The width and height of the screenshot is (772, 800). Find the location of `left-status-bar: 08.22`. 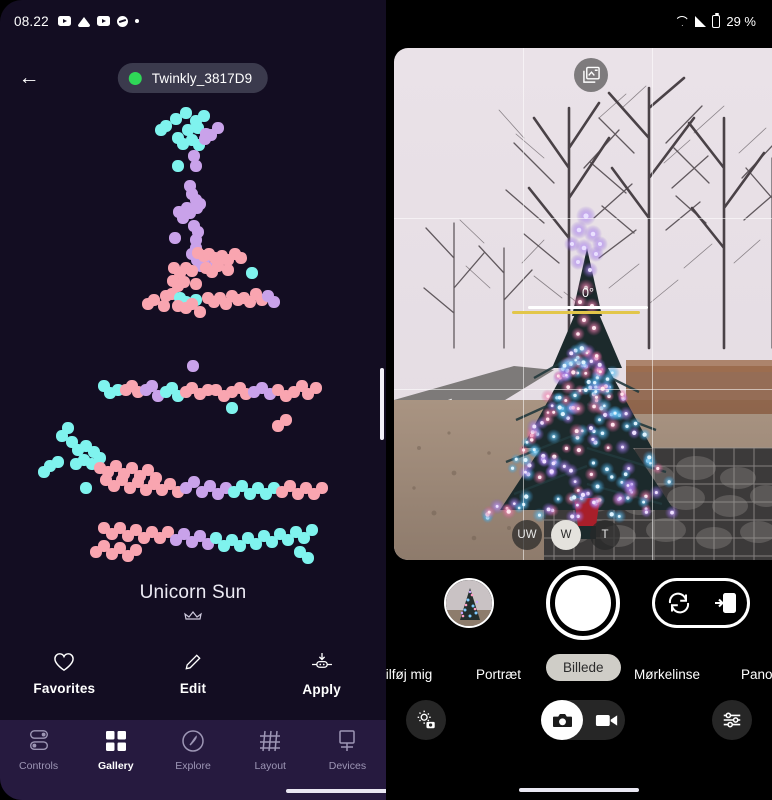

left-status-bar: 08.22 is located at coordinates (193, 21).